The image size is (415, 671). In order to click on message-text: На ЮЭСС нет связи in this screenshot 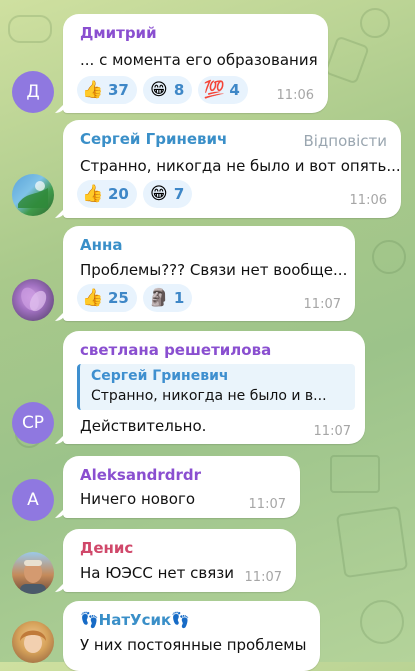, I will do `click(157, 573)`.